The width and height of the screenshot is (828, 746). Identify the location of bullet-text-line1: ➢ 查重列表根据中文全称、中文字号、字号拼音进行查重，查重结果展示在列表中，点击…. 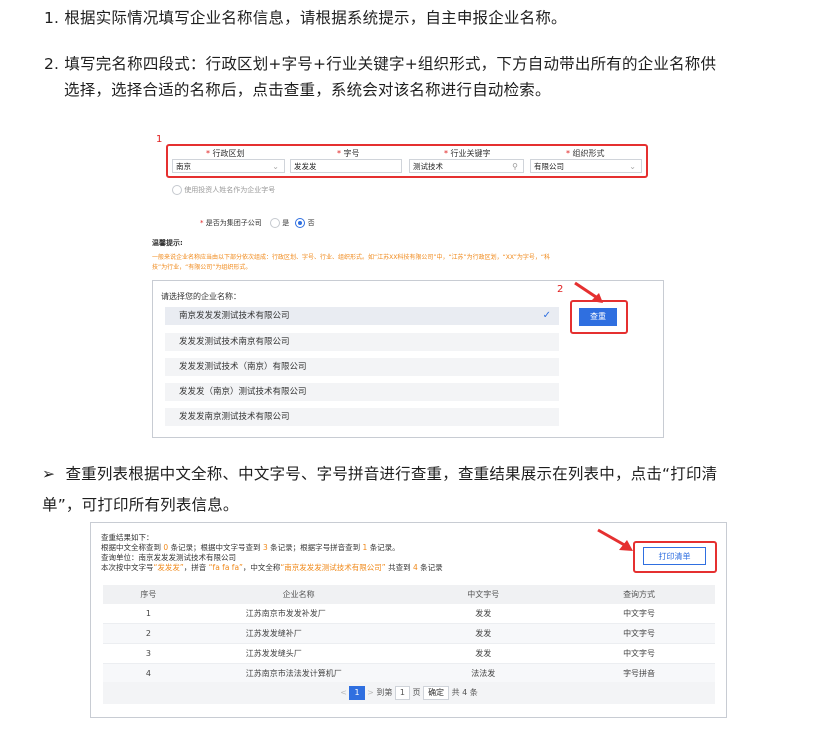
(380, 474).